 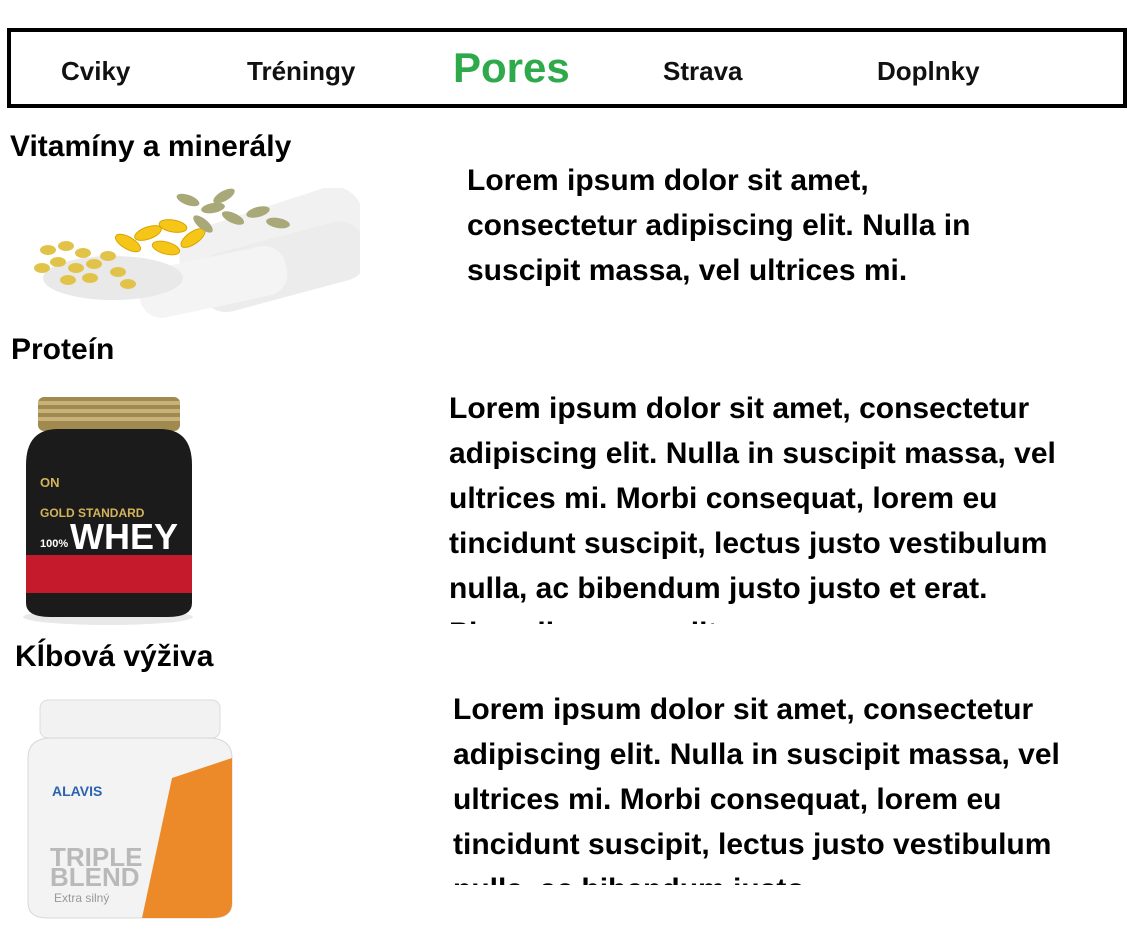 I want to click on nav-item-strava: Strava, so click(x=703, y=71).